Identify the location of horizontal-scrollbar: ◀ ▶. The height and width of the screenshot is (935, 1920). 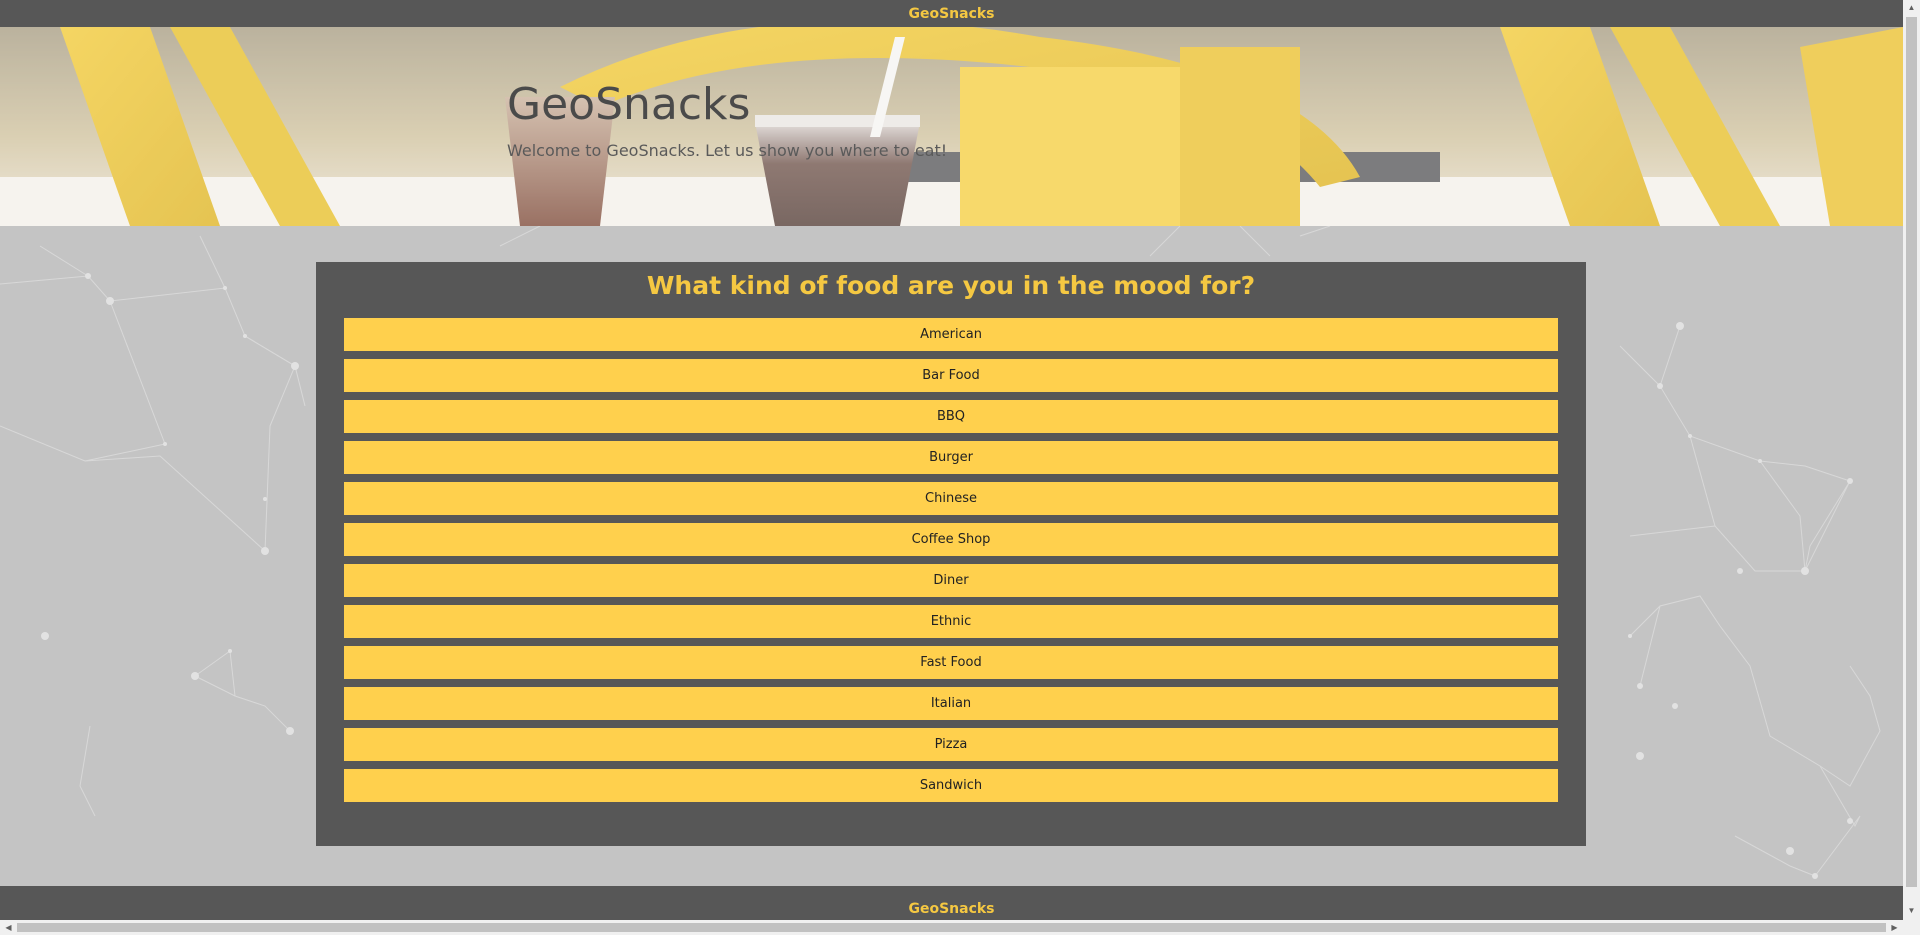
(960, 927).